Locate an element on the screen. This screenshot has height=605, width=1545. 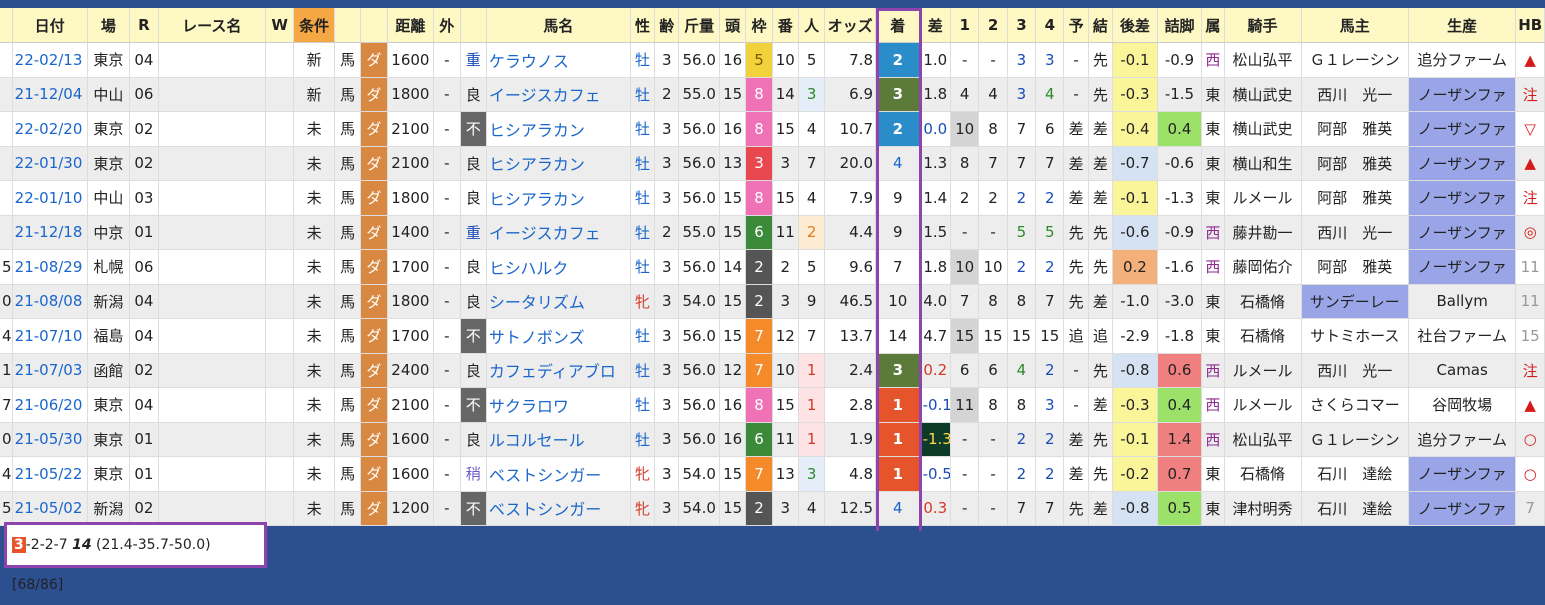
horse-name-link: サクラロワ is located at coordinates (558, 405).